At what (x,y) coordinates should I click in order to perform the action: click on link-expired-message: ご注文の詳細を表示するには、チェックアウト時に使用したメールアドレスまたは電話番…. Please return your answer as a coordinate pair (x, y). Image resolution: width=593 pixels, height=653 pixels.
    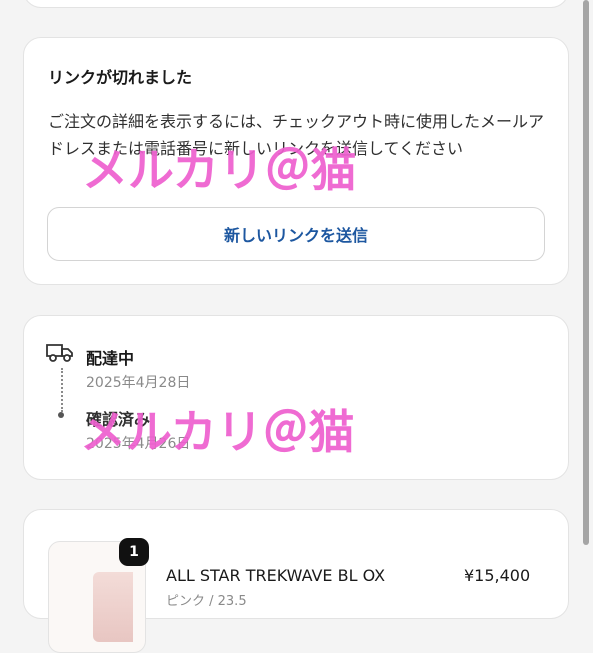
    Looking at the image, I should click on (296, 135).